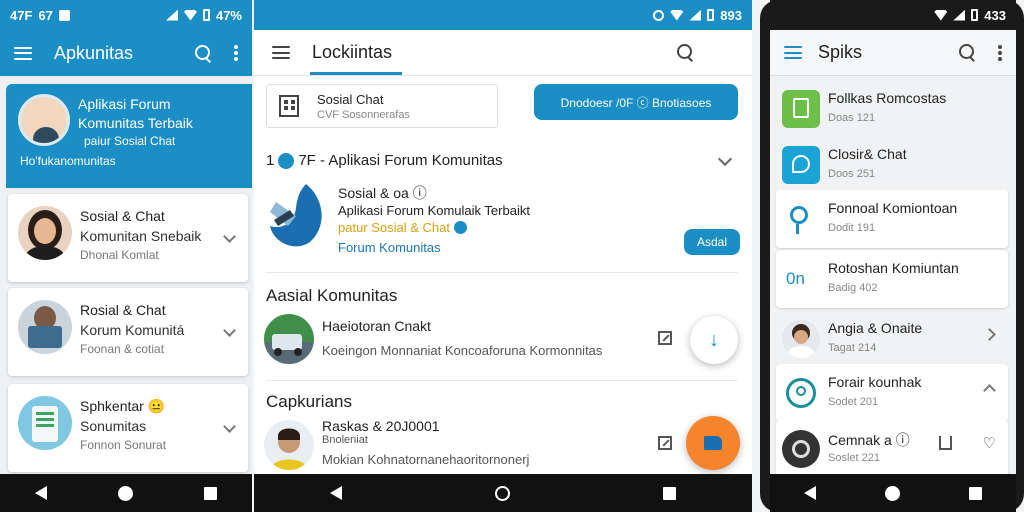 The image size is (1024, 512). What do you see at coordinates (461, 227) in the screenshot?
I see `verified-icon` at bounding box center [461, 227].